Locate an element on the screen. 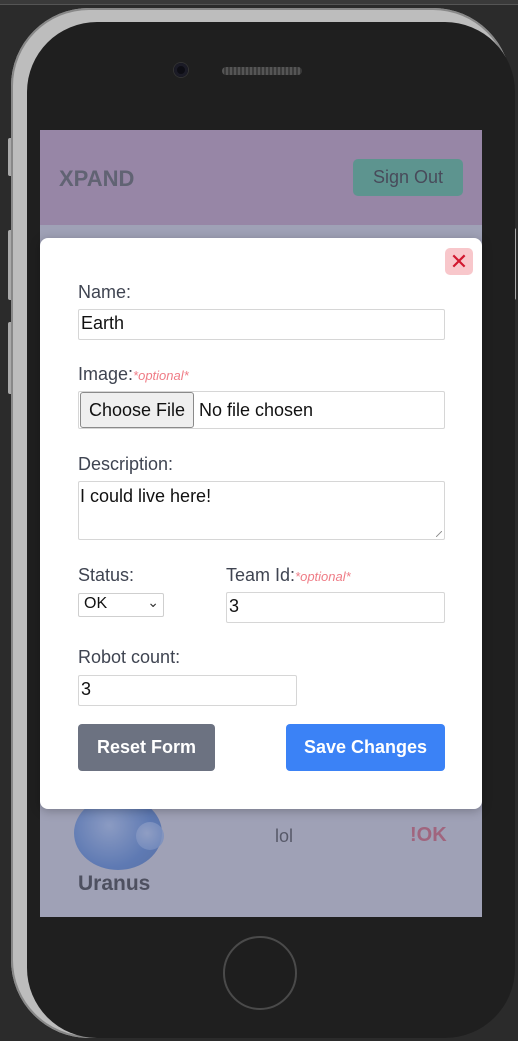 The image size is (518, 1041). description-label: Description: is located at coordinates (126, 464).